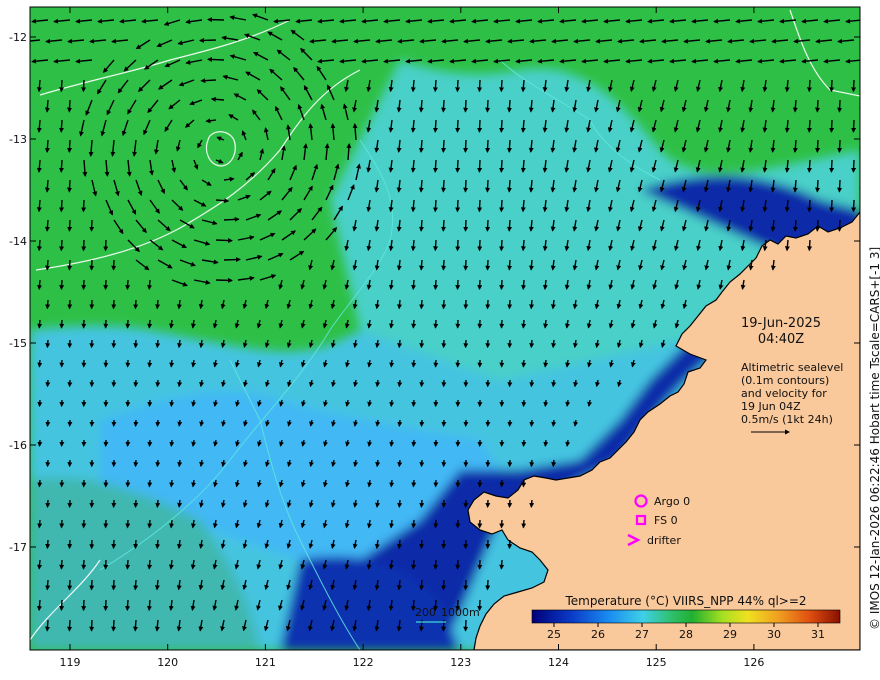  What do you see at coordinates (753, 662) in the screenshot?
I see `x-tick-label: 126` at bounding box center [753, 662].